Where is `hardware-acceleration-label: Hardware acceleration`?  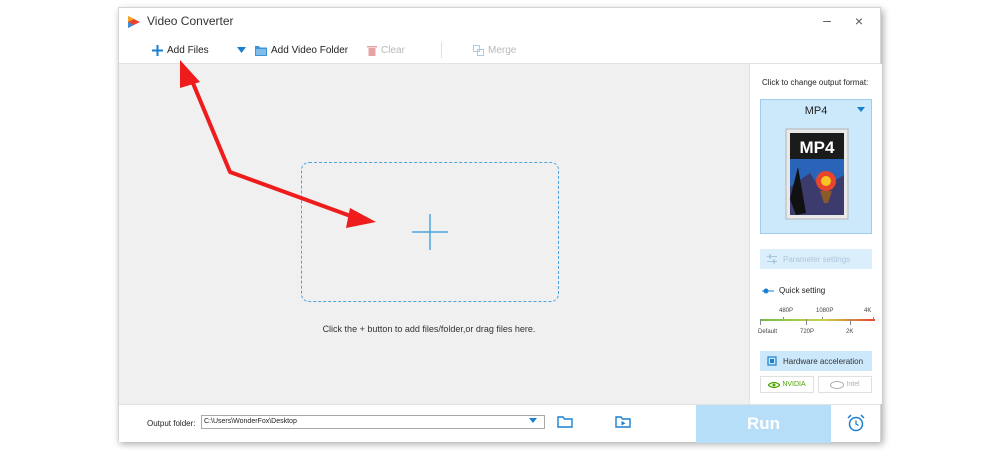
hardware-acceleration-label: Hardware acceleration is located at coordinates (823, 361).